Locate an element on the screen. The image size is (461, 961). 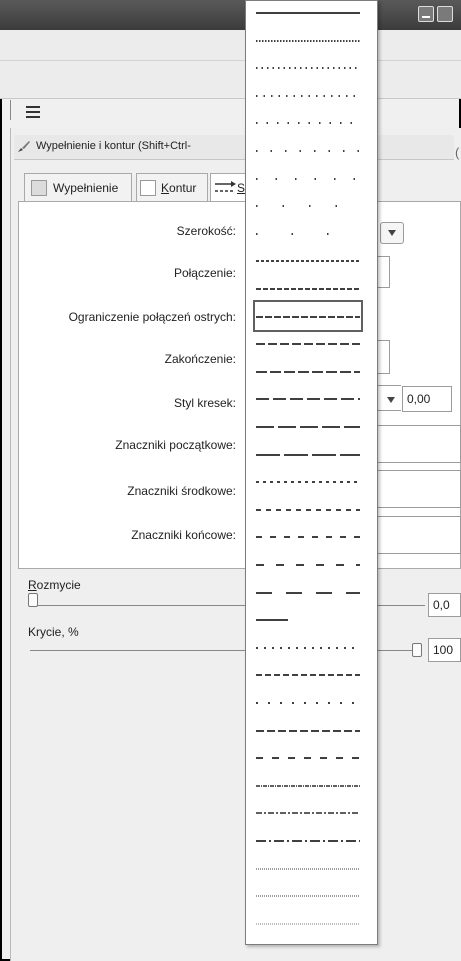
start-markers-combo is located at coordinates (418, 444).